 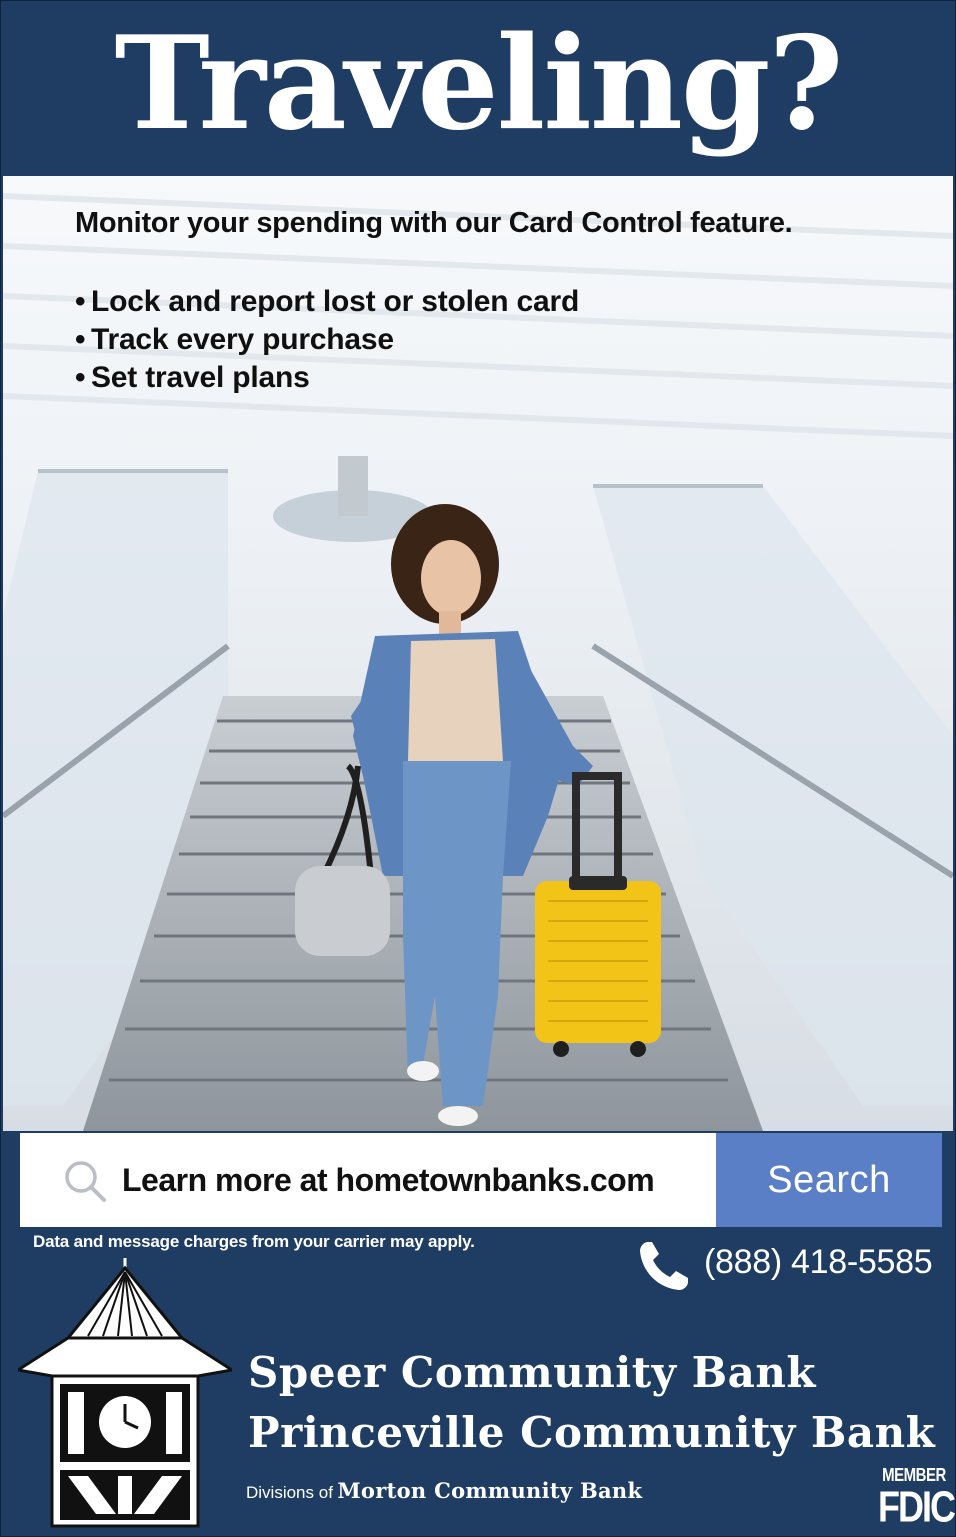 I want to click on divisions-prefix: Divisions of, so click(x=289, y=1492).